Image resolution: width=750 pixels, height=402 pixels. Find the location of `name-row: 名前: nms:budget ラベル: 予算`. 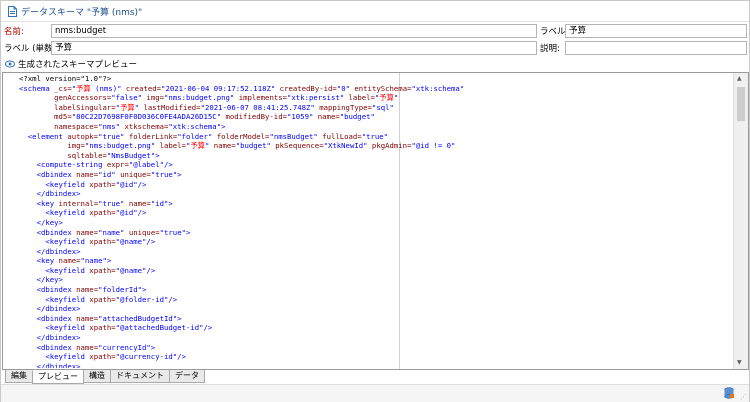

name-row: 名前: nms:budget ラベル: 予算 is located at coordinates (375, 32).